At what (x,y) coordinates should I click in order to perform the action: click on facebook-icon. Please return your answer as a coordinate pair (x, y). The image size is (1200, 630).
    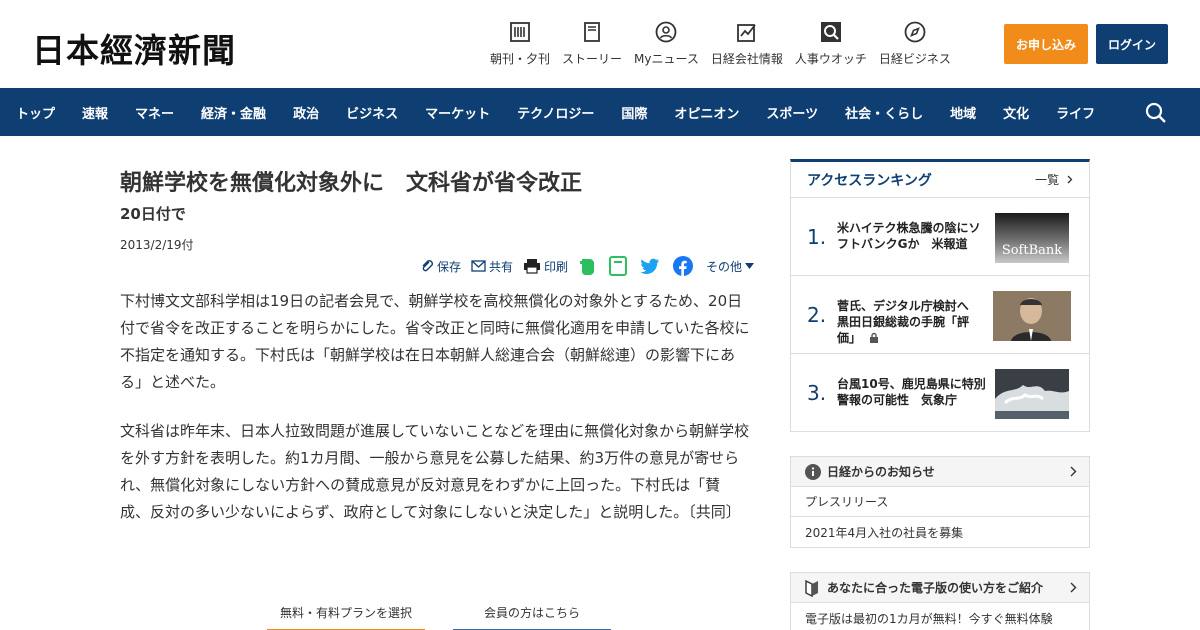
    Looking at the image, I should click on (684, 266).